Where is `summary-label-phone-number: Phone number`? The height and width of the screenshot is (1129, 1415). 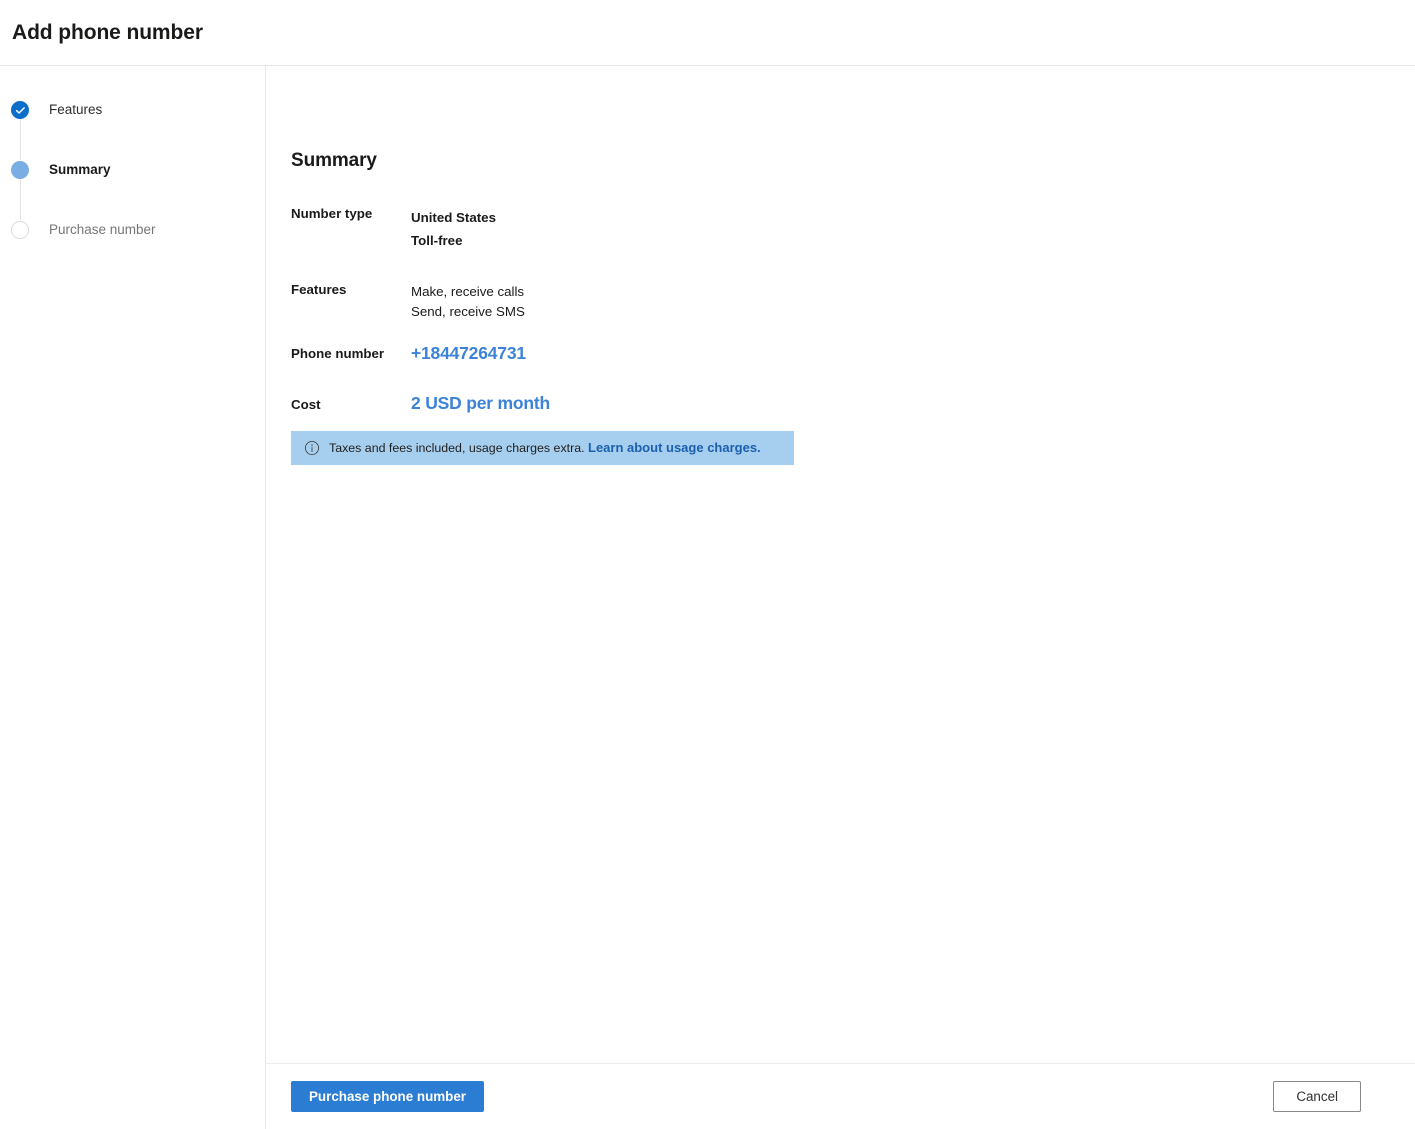
summary-label-phone-number: Phone number is located at coordinates (338, 353).